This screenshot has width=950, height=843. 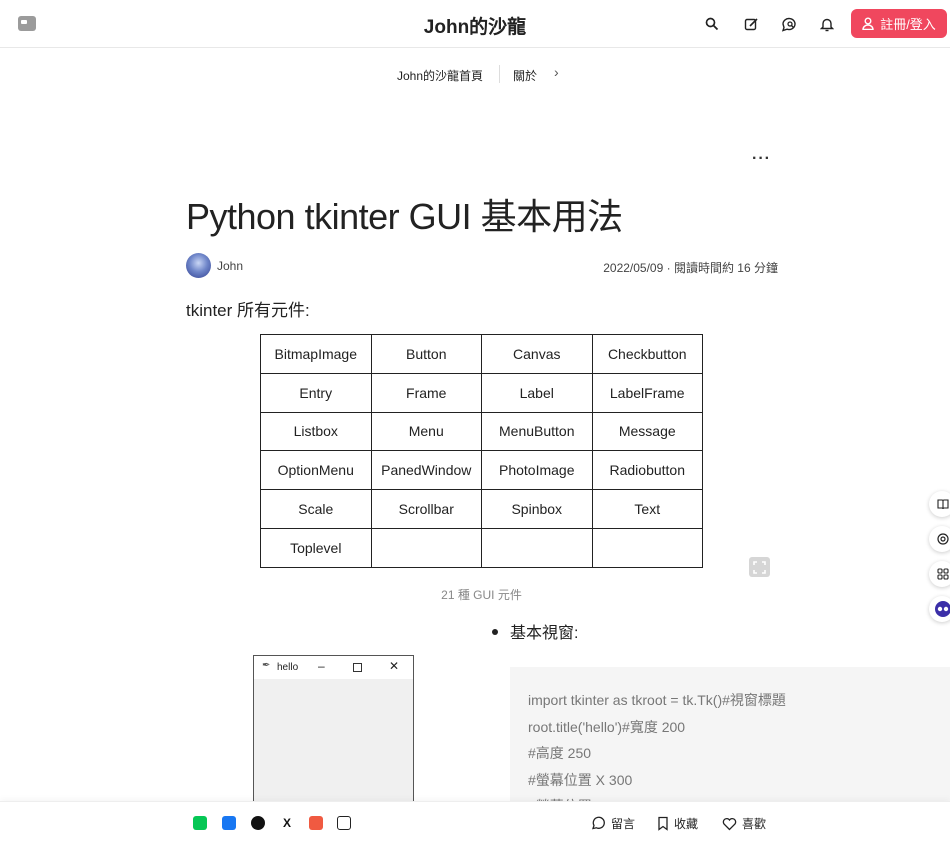 I want to click on code-line: import tkinter as tkroot = tk.Tk()#視窗標題, so click(x=657, y=700).